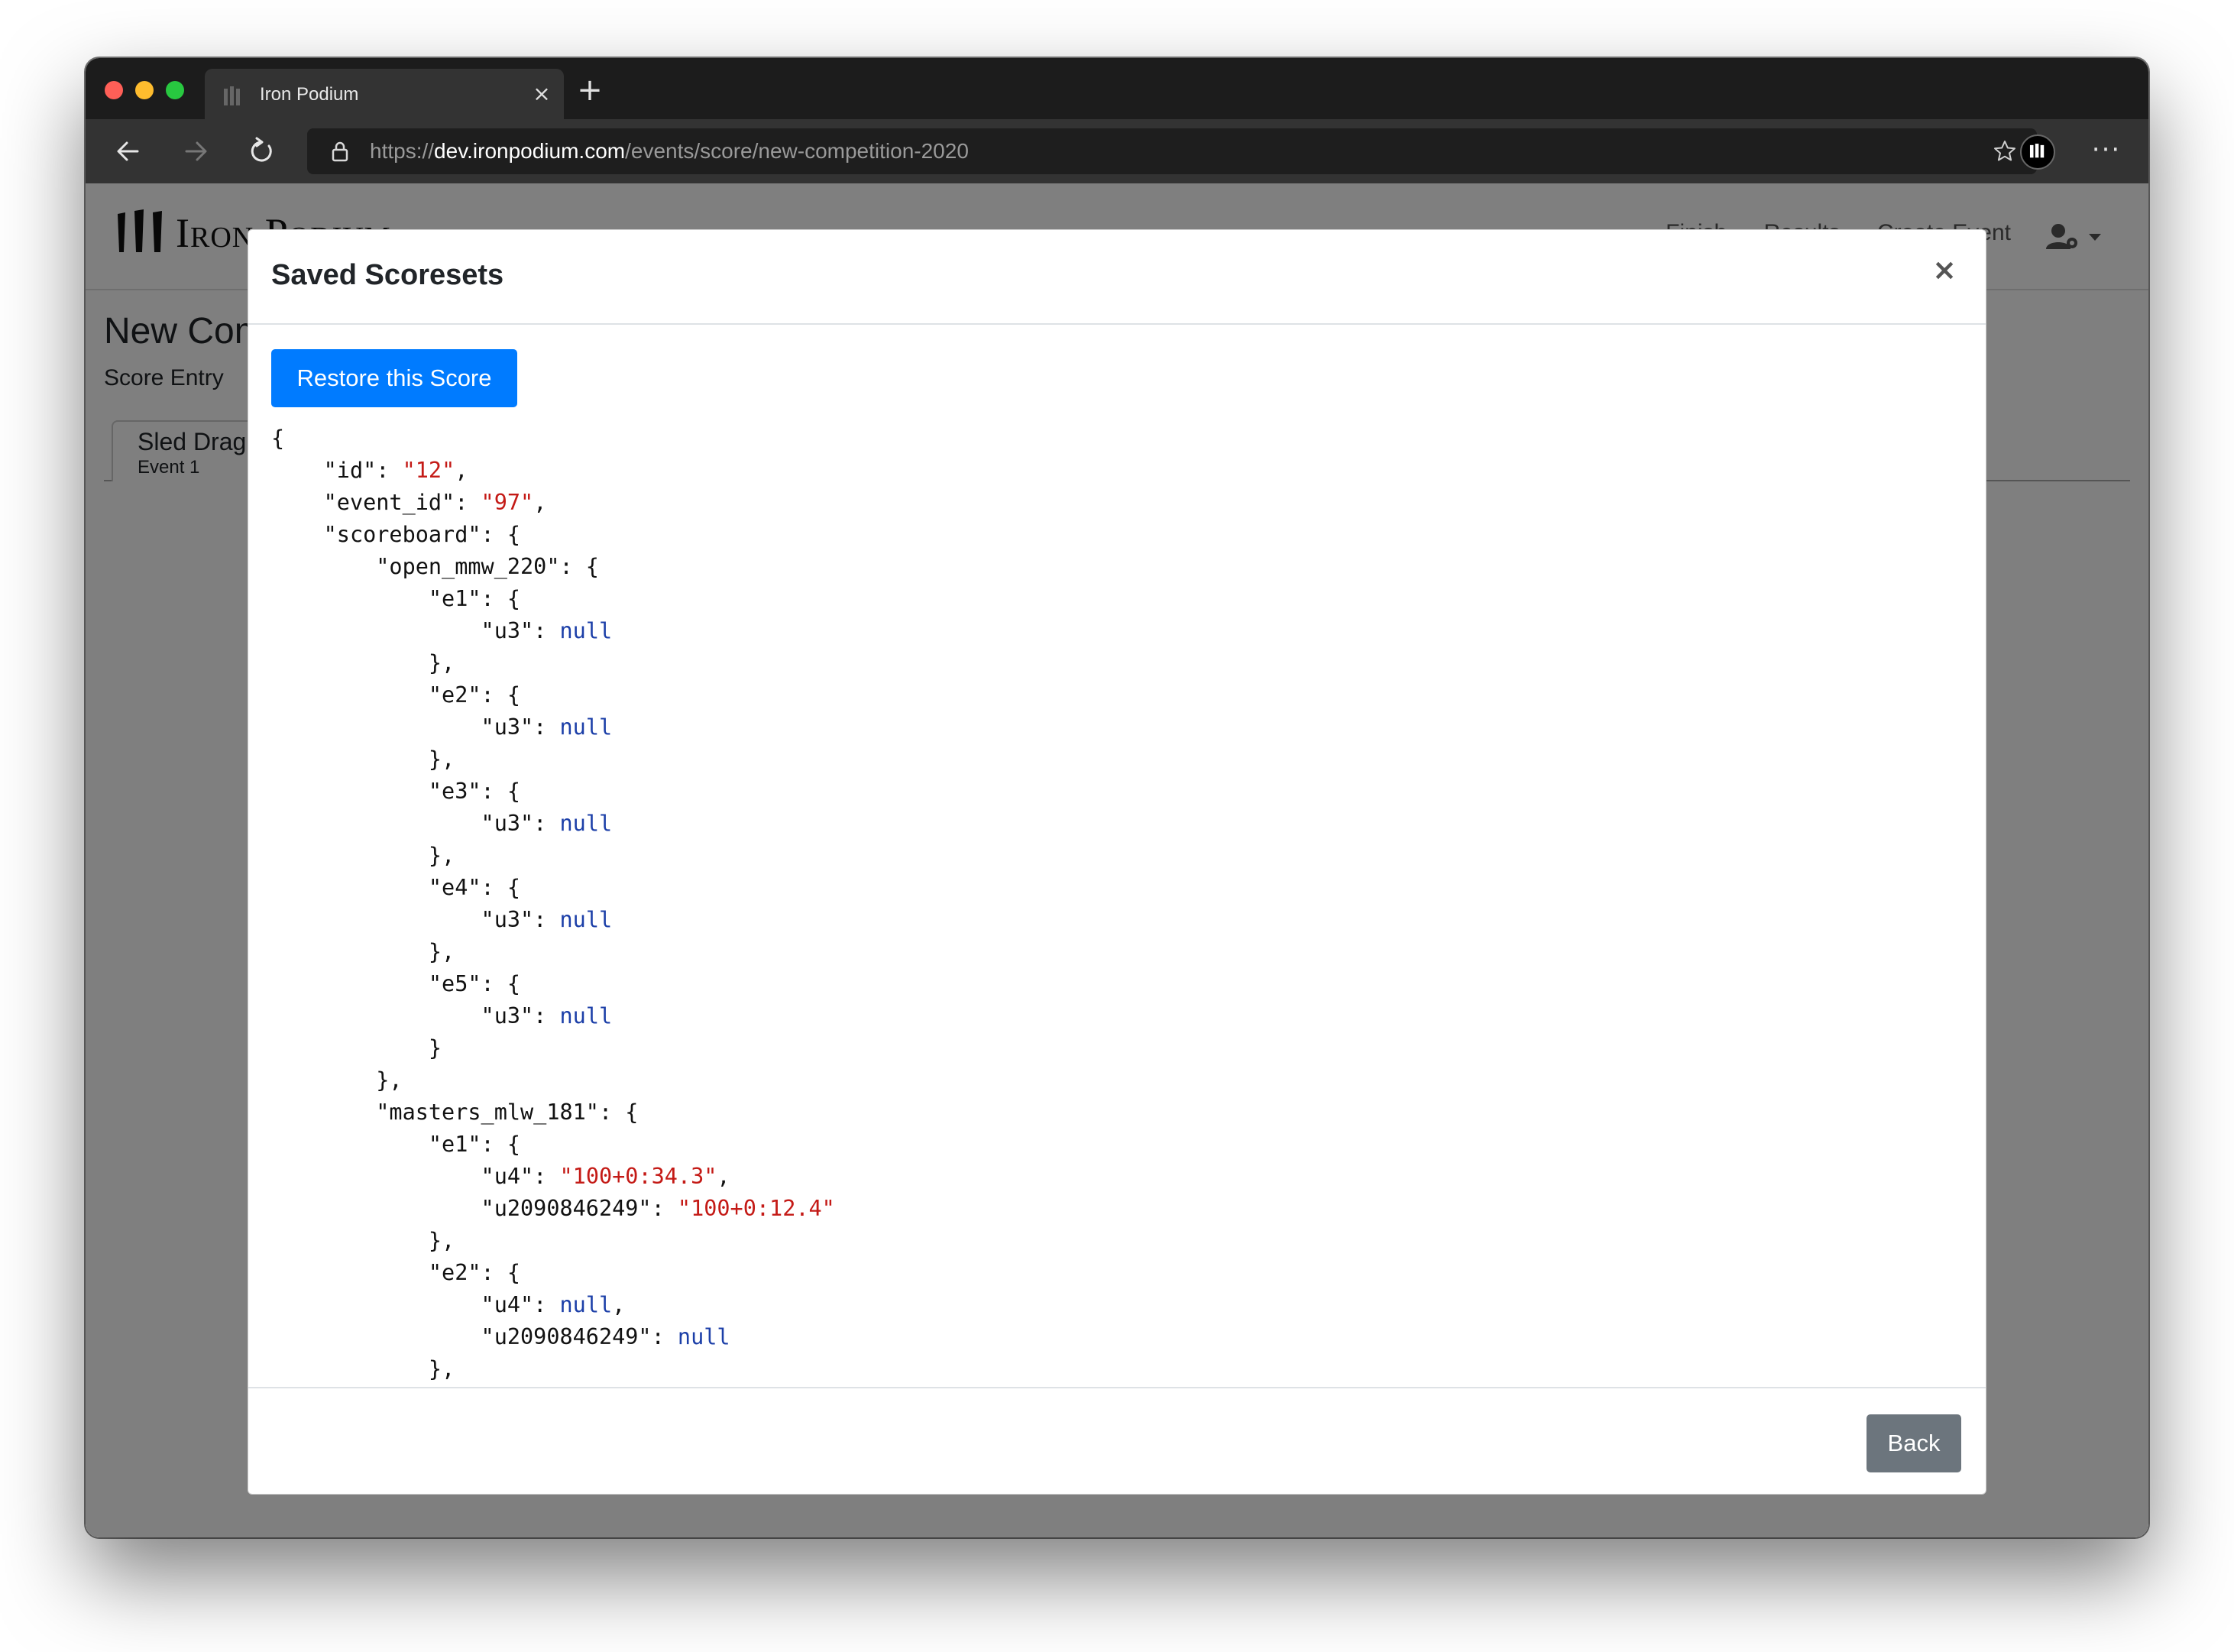 The image size is (2234, 1652). What do you see at coordinates (2037, 152) in the screenshot?
I see `iron-podium-profile-icon` at bounding box center [2037, 152].